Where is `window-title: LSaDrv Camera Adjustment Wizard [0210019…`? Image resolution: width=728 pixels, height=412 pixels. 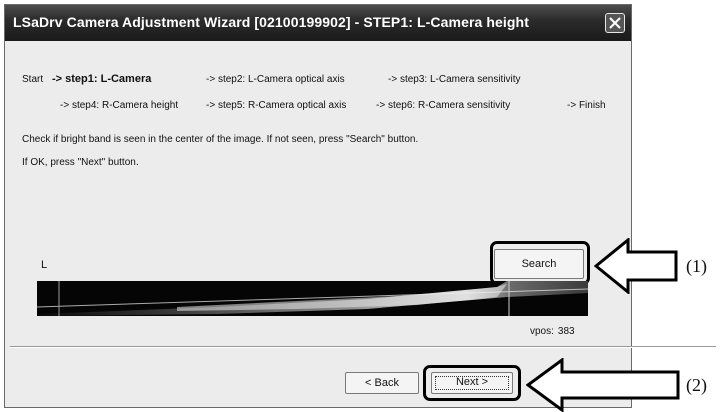
window-title: LSaDrv Camera Adjustment Wizard [0210019… is located at coordinates (271, 22).